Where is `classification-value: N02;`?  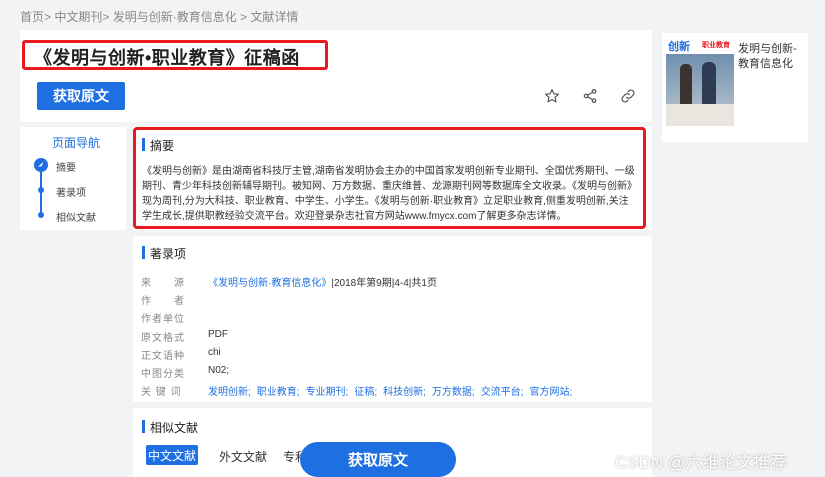
classification-value: N02; is located at coordinates (219, 370).